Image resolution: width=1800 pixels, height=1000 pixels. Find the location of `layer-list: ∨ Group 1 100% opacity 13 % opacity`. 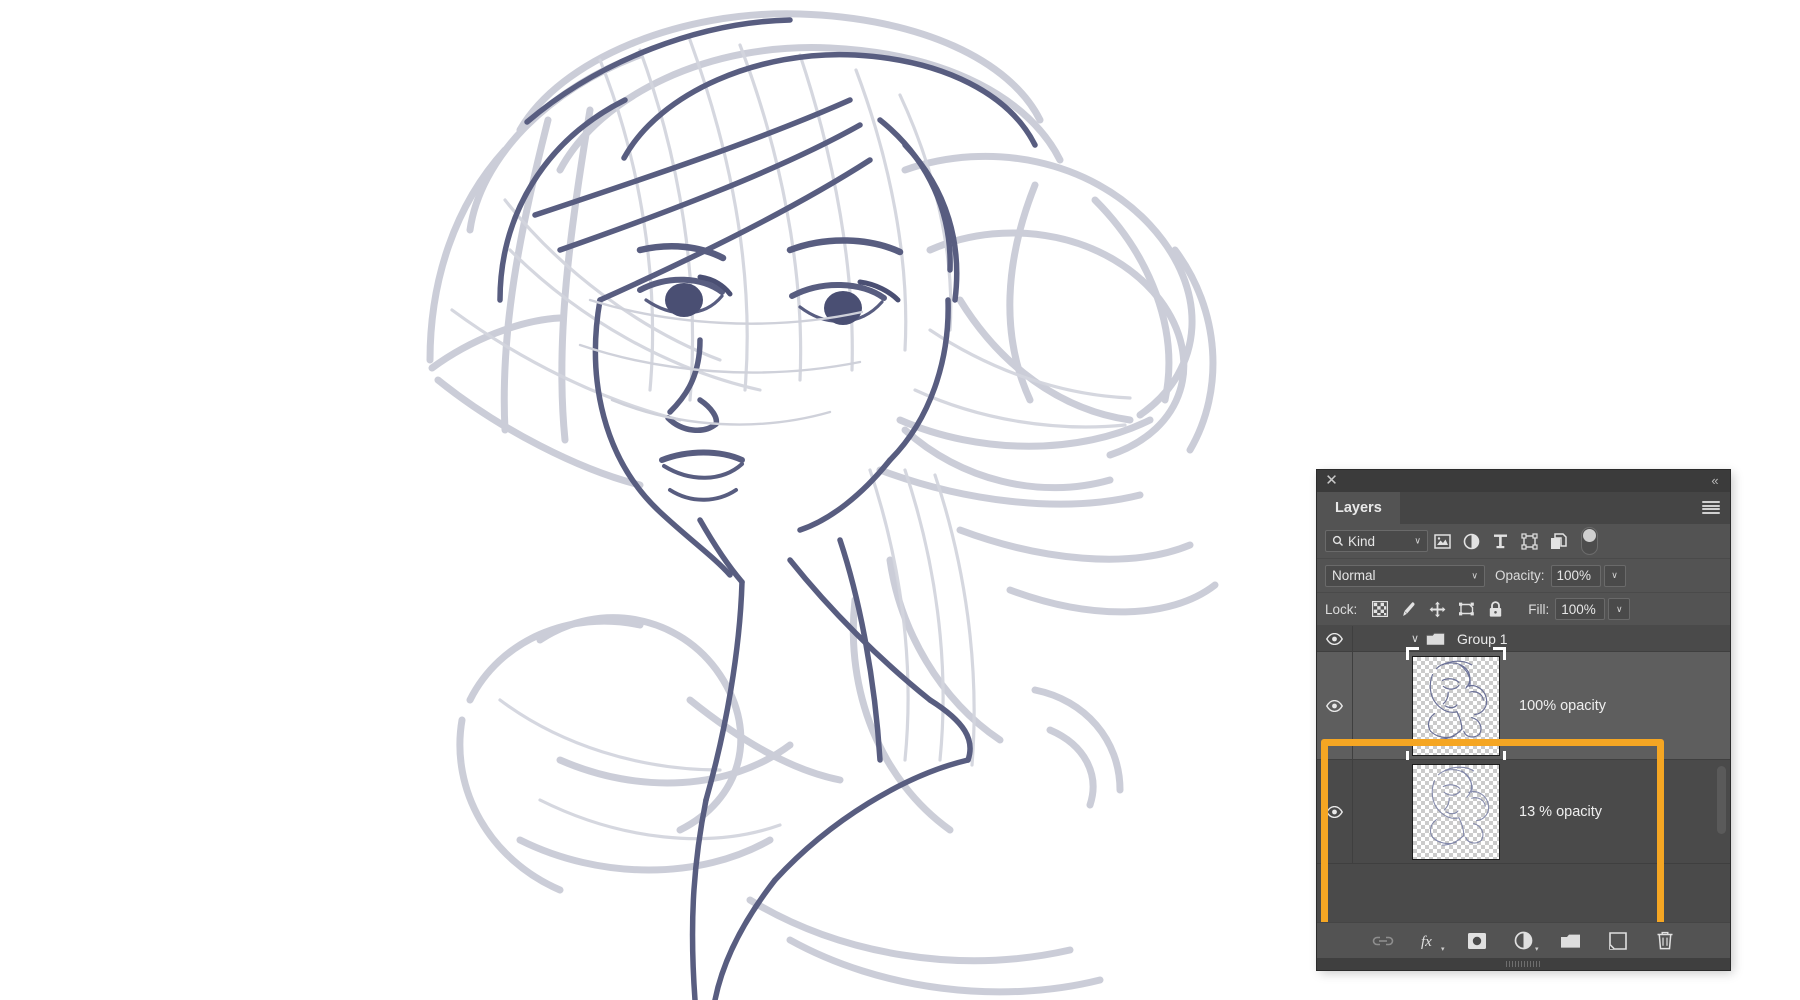

layer-list: ∨ Group 1 100% opacity 13 % opacity is located at coordinates (1523, 774).